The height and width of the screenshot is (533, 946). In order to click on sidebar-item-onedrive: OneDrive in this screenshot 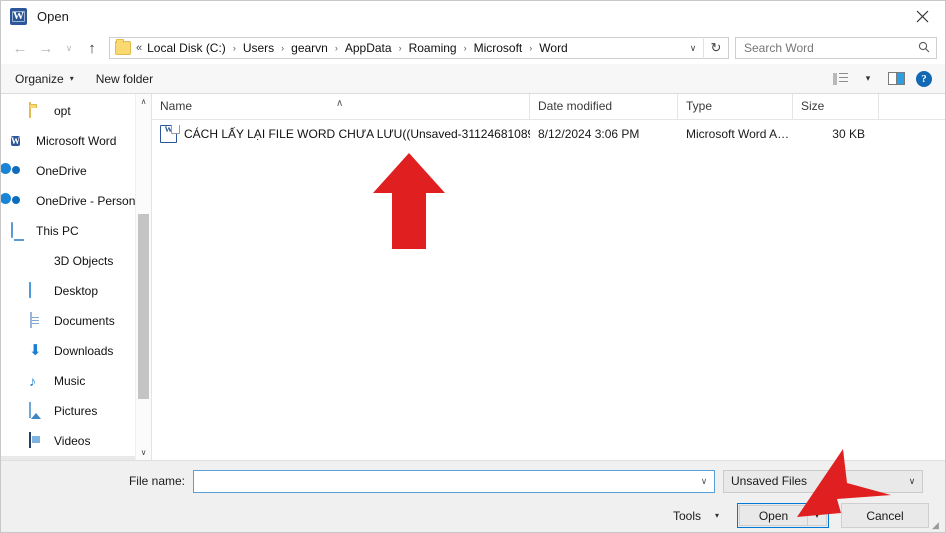, I will do `click(76, 171)`.